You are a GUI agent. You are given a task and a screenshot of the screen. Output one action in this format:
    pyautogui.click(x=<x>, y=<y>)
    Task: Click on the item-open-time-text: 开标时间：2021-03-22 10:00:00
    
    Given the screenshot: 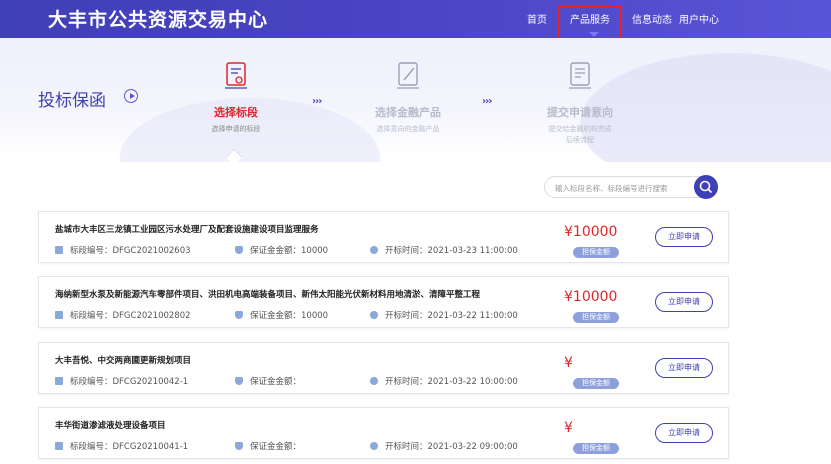 What is the action you would take?
    pyautogui.click(x=451, y=382)
    